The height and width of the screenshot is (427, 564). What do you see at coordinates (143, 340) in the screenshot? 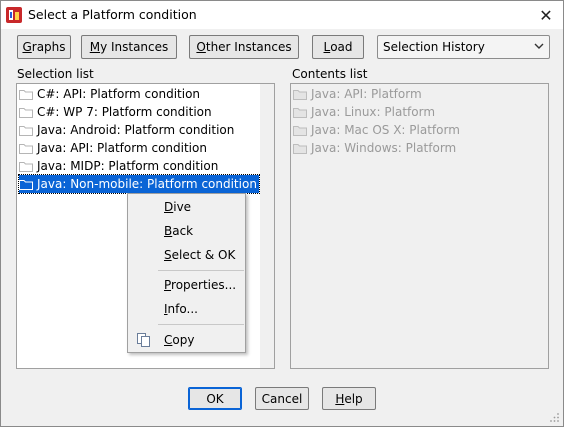
I see `copy-icon` at bounding box center [143, 340].